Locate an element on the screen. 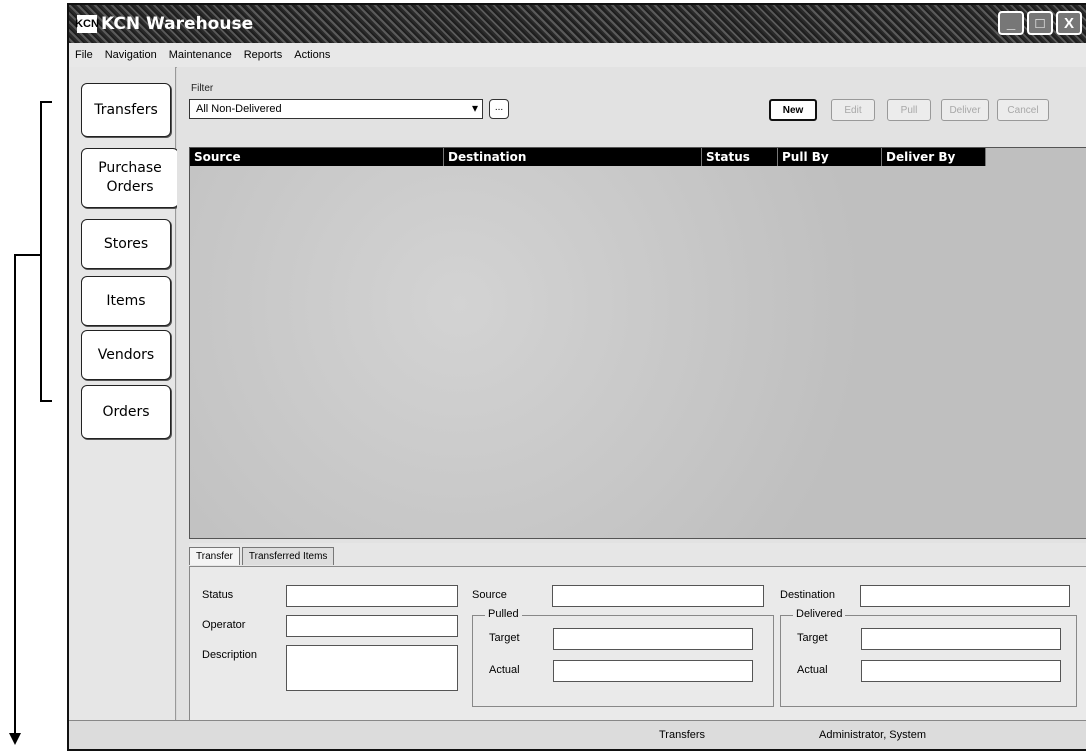 This screenshot has width=1086, height=751. delivered-actual-label: Actual is located at coordinates (812, 670).